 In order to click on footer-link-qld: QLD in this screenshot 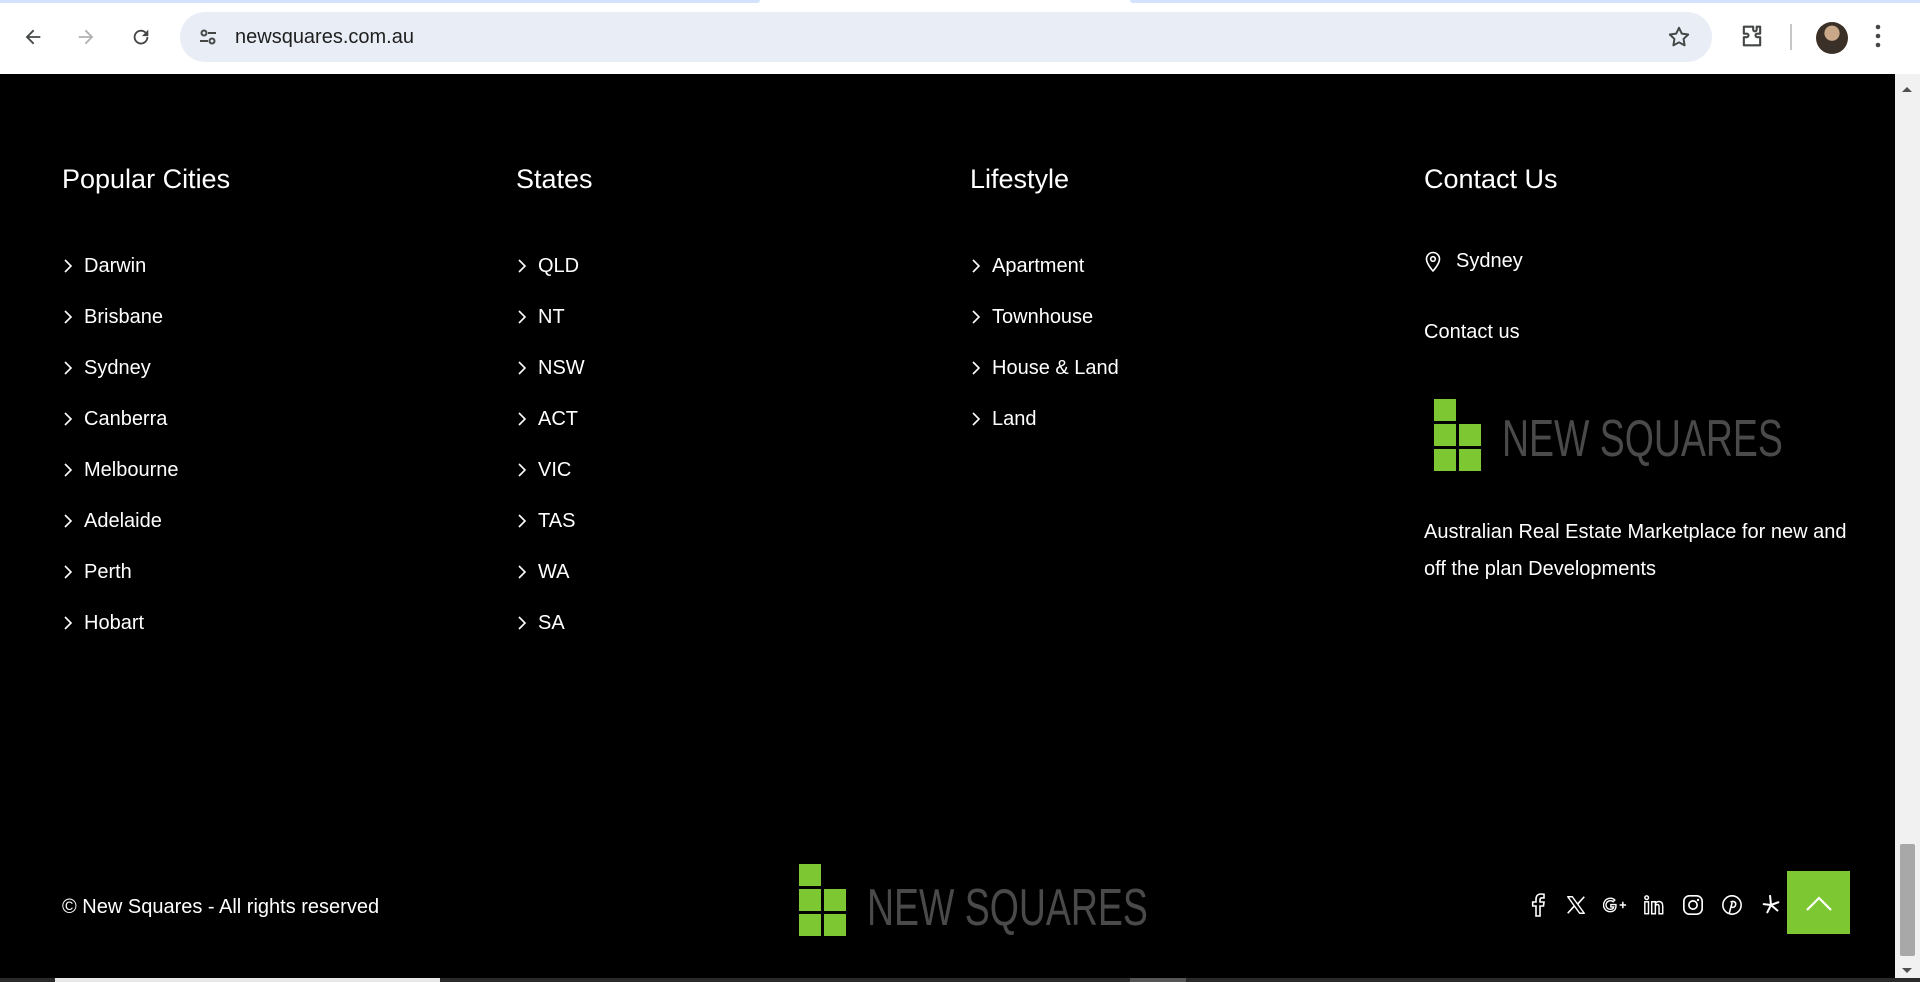, I will do `click(550, 279)`.